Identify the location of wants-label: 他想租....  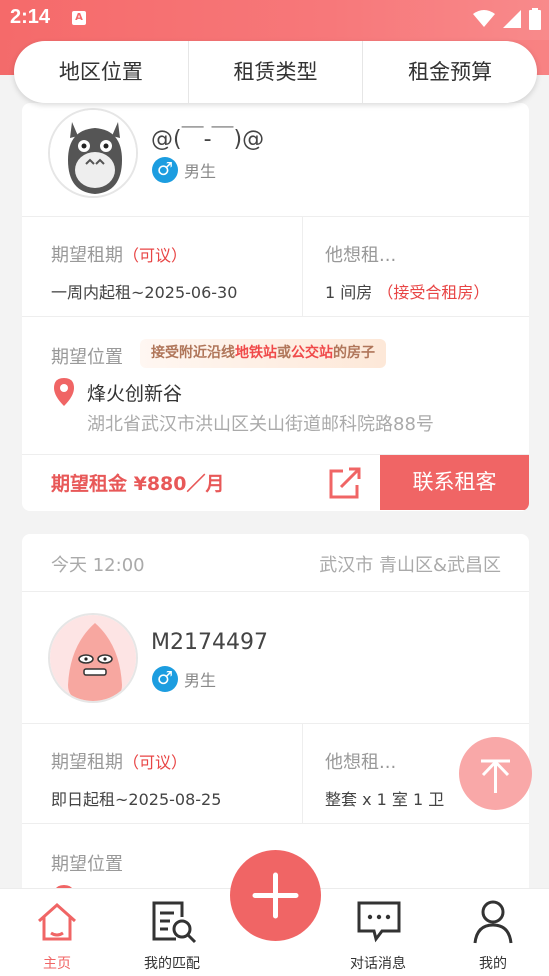
(361, 255).